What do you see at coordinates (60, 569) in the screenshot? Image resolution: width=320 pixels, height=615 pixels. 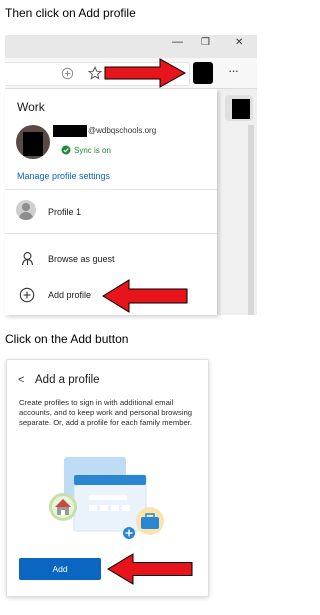 I see `add-button: Add` at bounding box center [60, 569].